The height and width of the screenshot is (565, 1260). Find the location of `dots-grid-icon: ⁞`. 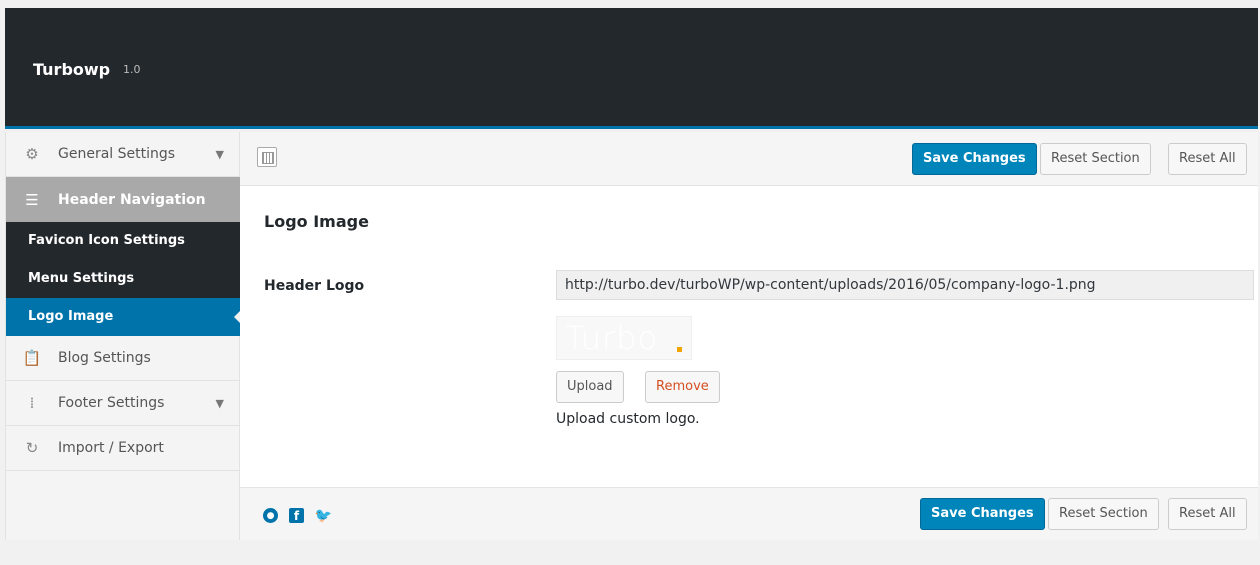

dots-grid-icon: ⁞ is located at coordinates (32, 403).